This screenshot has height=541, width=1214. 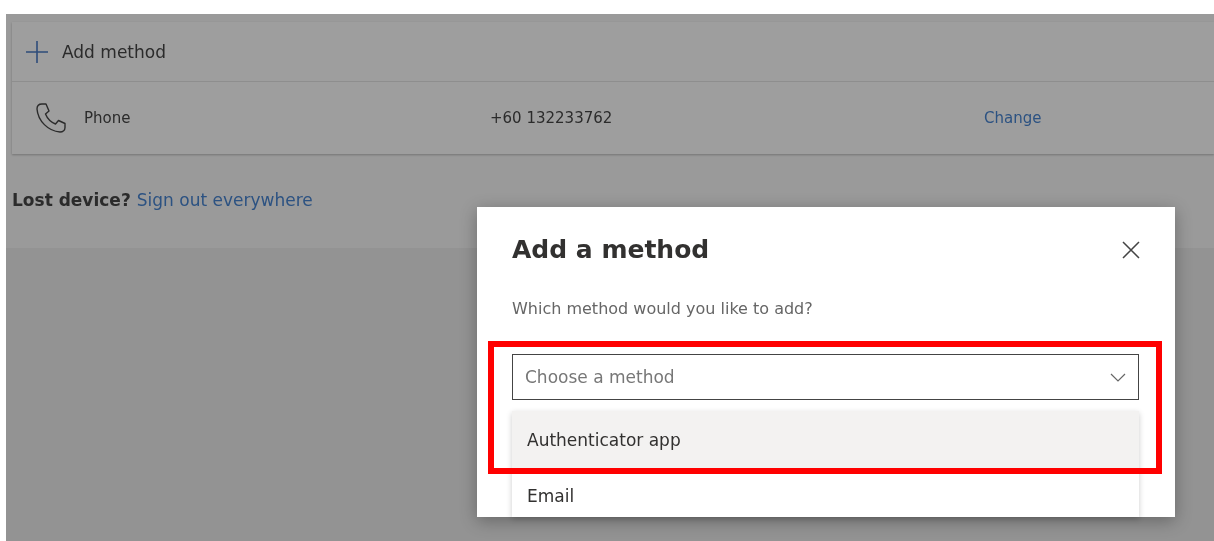 What do you see at coordinates (825, 377) in the screenshot?
I see `method-dropdown: Choose a method` at bounding box center [825, 377].